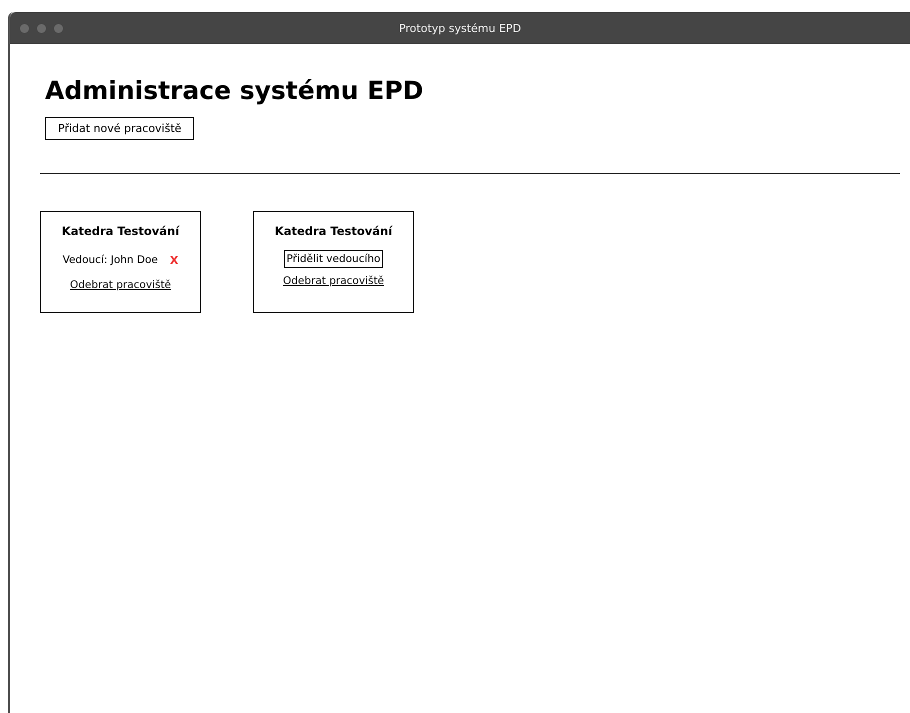 Image resolution: width=910 pixels, height=713 pixels. I want to click on add-workplace-button: Přidat nové pracoviště, so click(119, 128).